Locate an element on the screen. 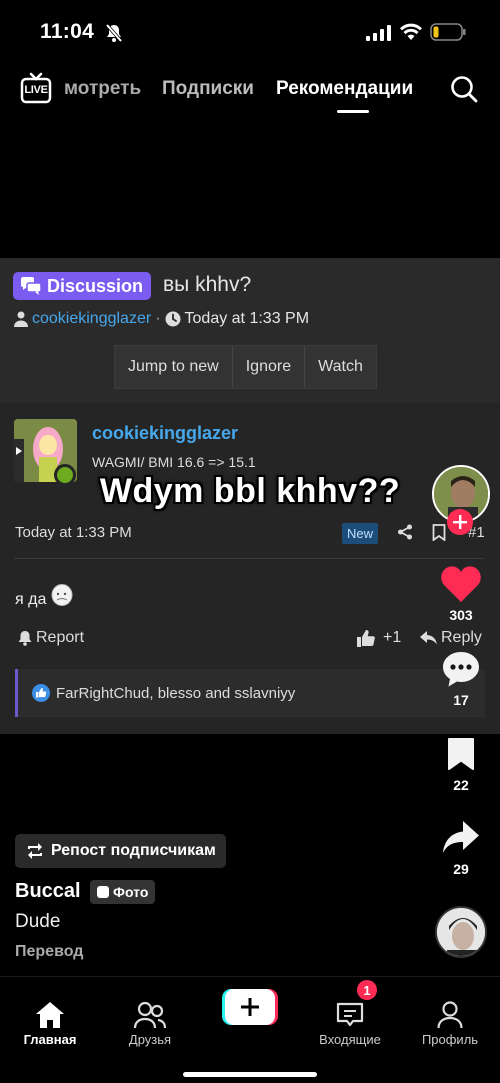 This screenshot has height=1083, width=500. new-badge: New is located at coordinates (360, 533).